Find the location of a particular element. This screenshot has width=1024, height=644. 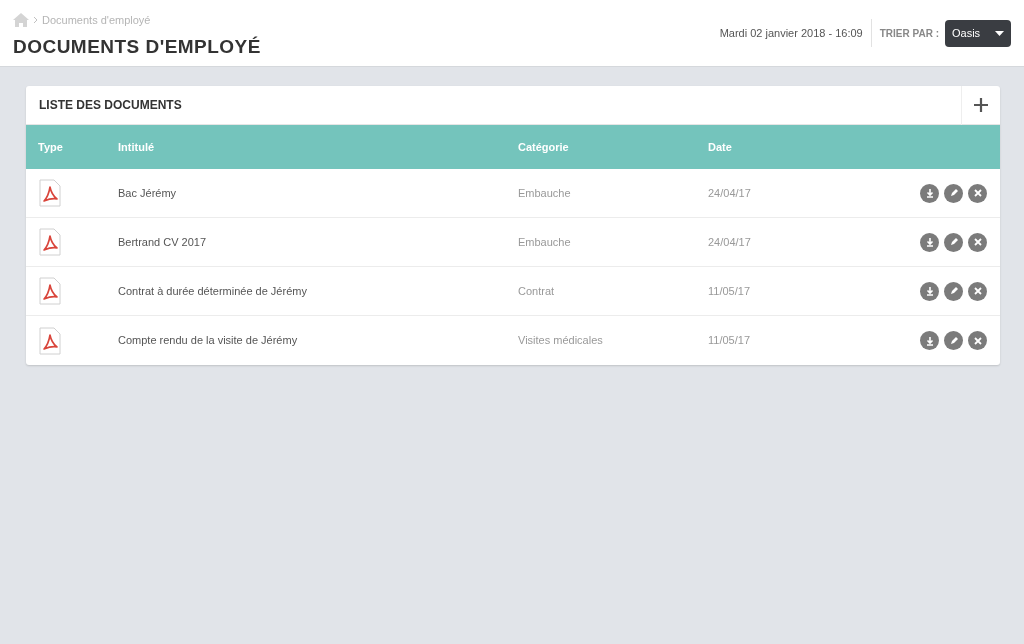

table-cell-text: Bertrand CV 2017 is located at coordinates (163, 242).